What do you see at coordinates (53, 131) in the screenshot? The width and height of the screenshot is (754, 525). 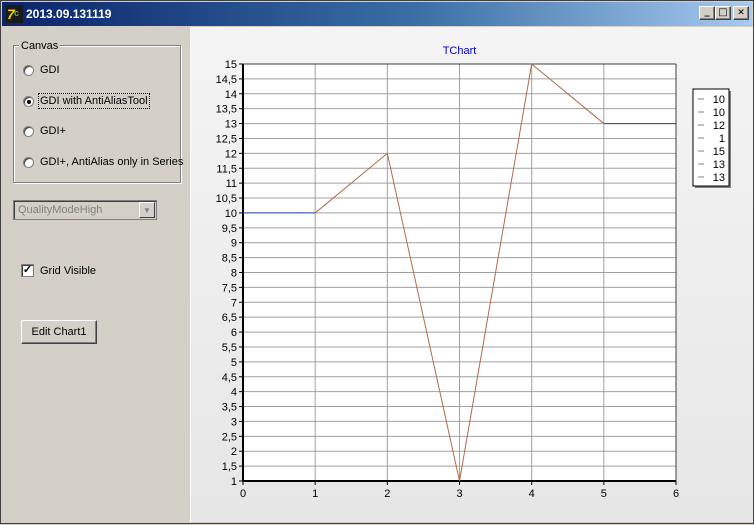 I see `radio-gdiplus-label: GDI+` at bounding box center [53, 131].